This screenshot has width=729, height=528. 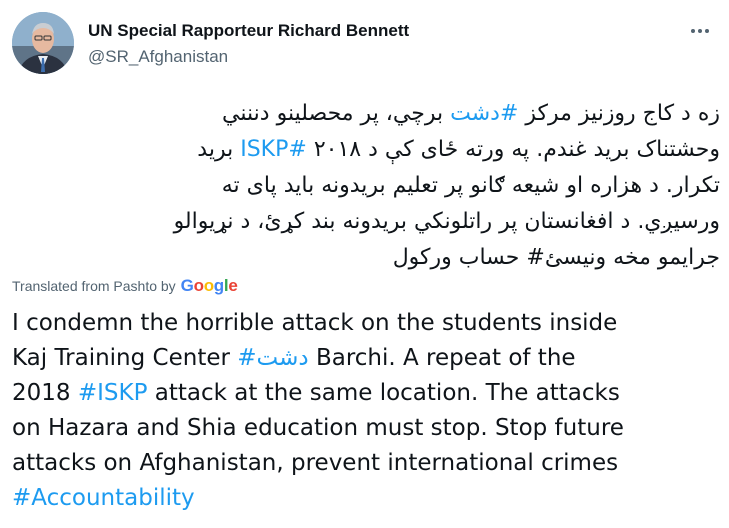 What do you see at coordinates (158, 57) in the screenshot?
I see `author-handle: @SR_Afghanistan` at bounding box center [158, 57].